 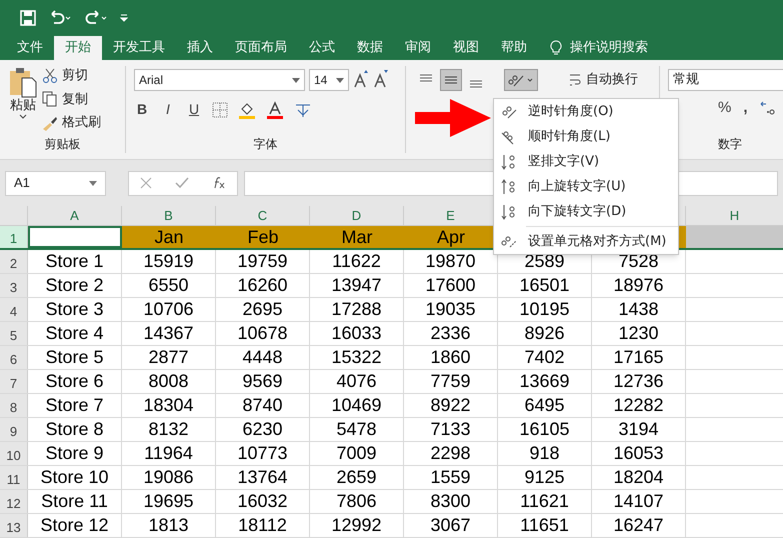 I want to click on table-cell: 16053, so click(x=639, y=453).